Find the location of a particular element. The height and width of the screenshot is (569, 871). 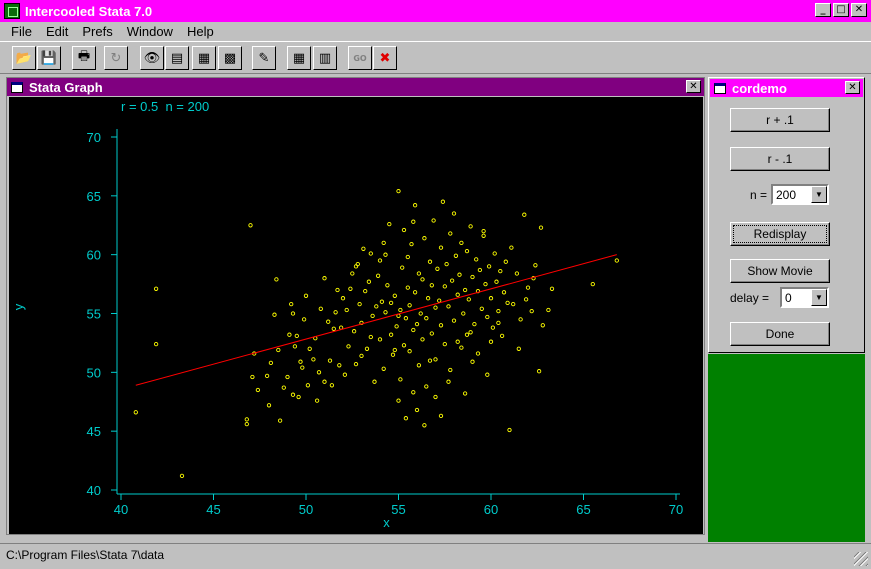

window-icon is located at coordinates (17, 87).